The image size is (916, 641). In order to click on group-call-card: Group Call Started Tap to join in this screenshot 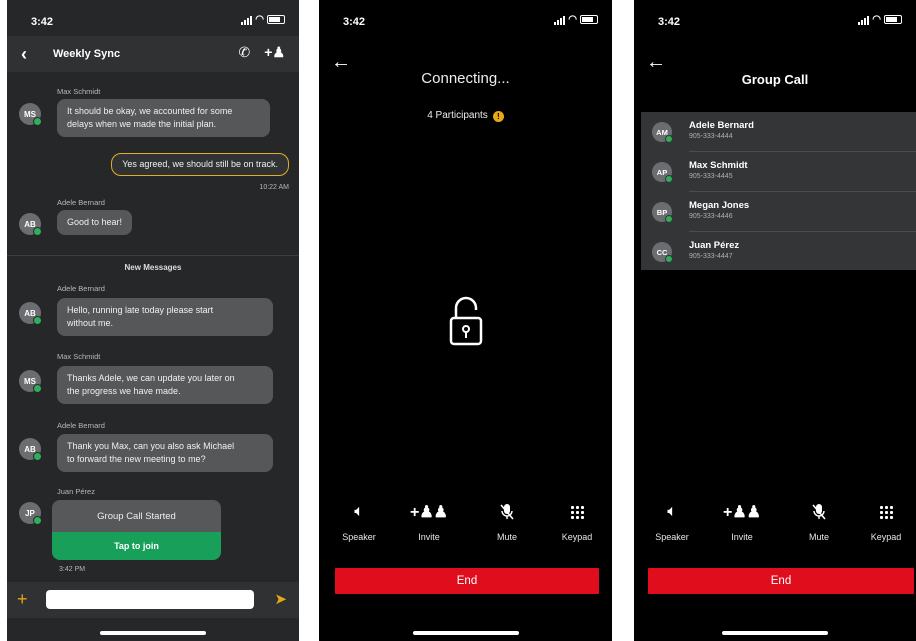, I will do `click(136, 530)`.